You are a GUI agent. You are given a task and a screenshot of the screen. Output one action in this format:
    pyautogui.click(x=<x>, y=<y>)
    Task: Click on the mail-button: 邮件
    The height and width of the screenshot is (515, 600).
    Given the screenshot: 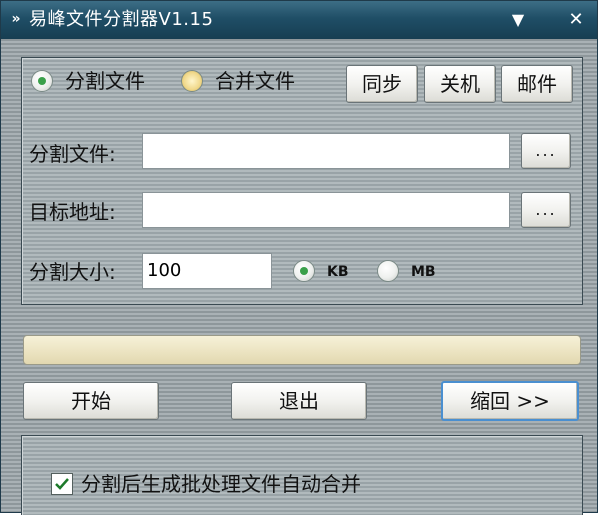 What is the action you would take?
    pyautogui.click(x=537, y=84)
    